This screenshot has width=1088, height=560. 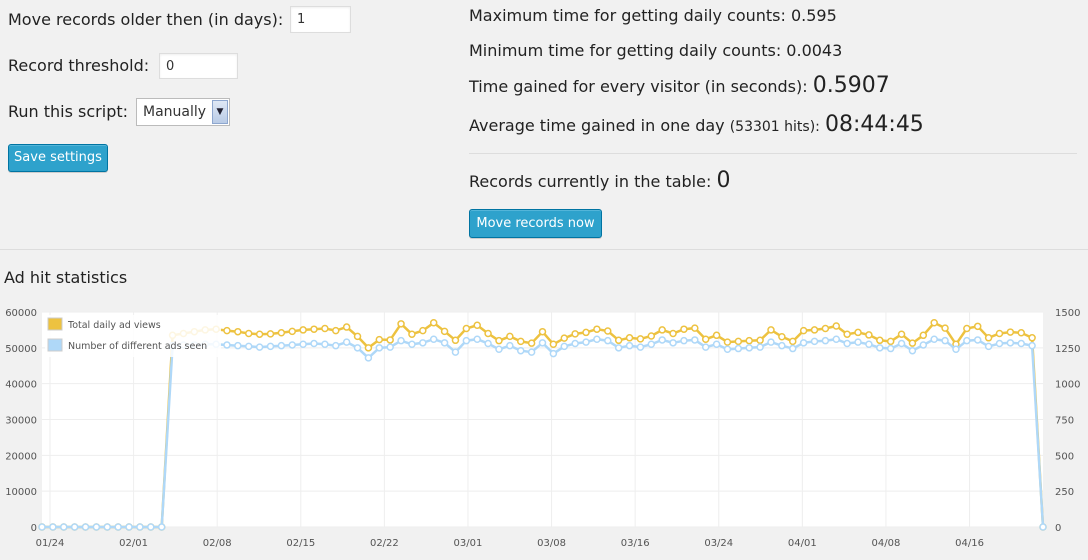 I want to click on y-left-tick-label: 20000, so click(x=21, y=456).